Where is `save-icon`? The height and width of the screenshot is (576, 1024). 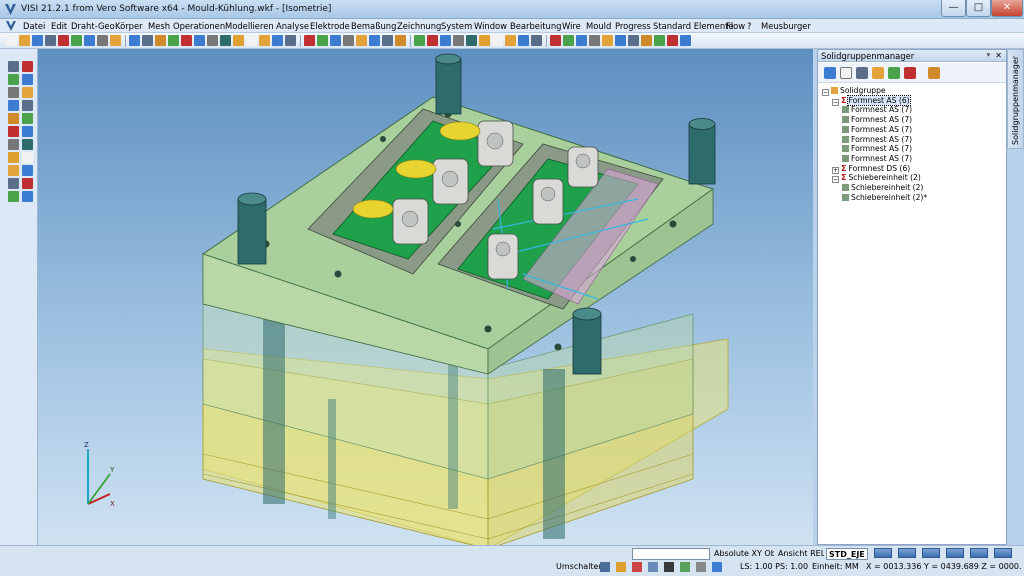 save-icon is located at coordinates (862, 73).